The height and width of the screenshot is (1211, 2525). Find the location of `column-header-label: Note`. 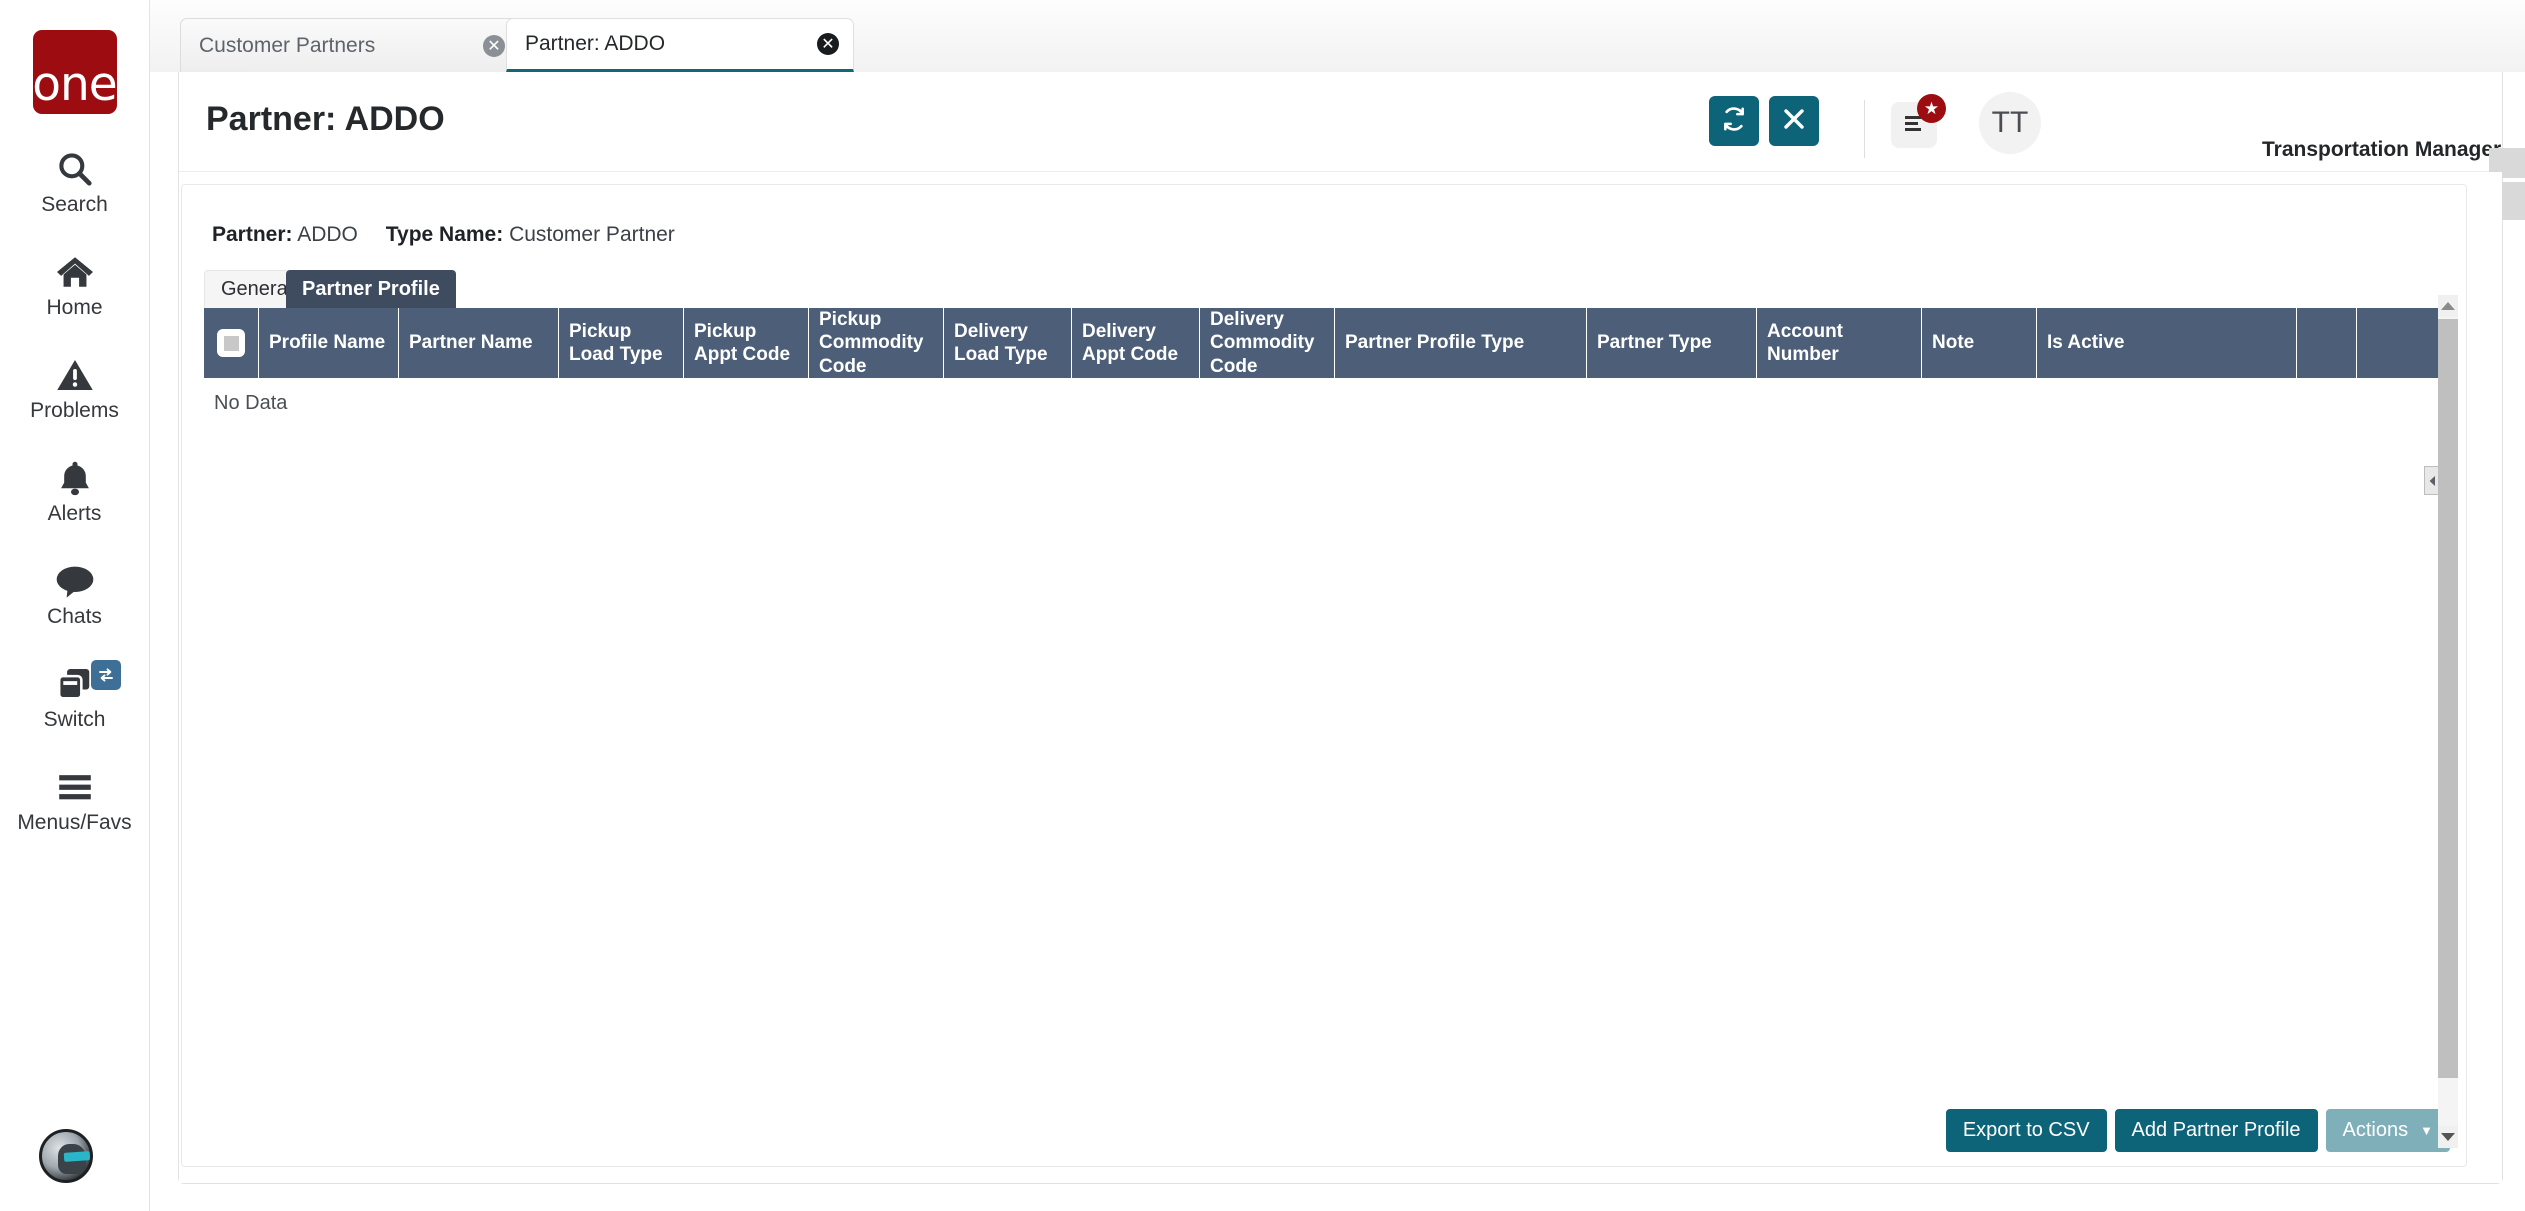

column-header-label: Note is located at coordinates (1953, 343).